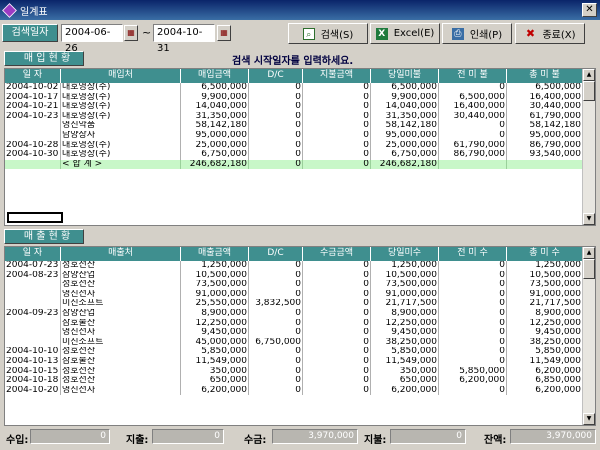 The width and height of the screenshot is (600, 450). What do you see at coordinates (337, 76) in the screenshot?
I see `column-header: 지불금액` at bounding box center [337, 76].